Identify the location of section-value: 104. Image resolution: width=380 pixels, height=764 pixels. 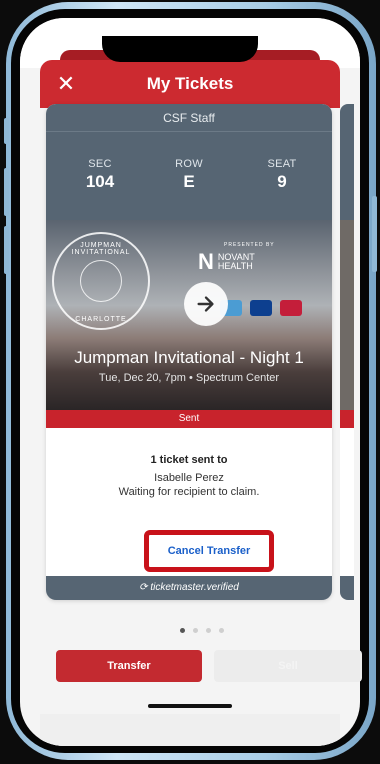
(100, 181).